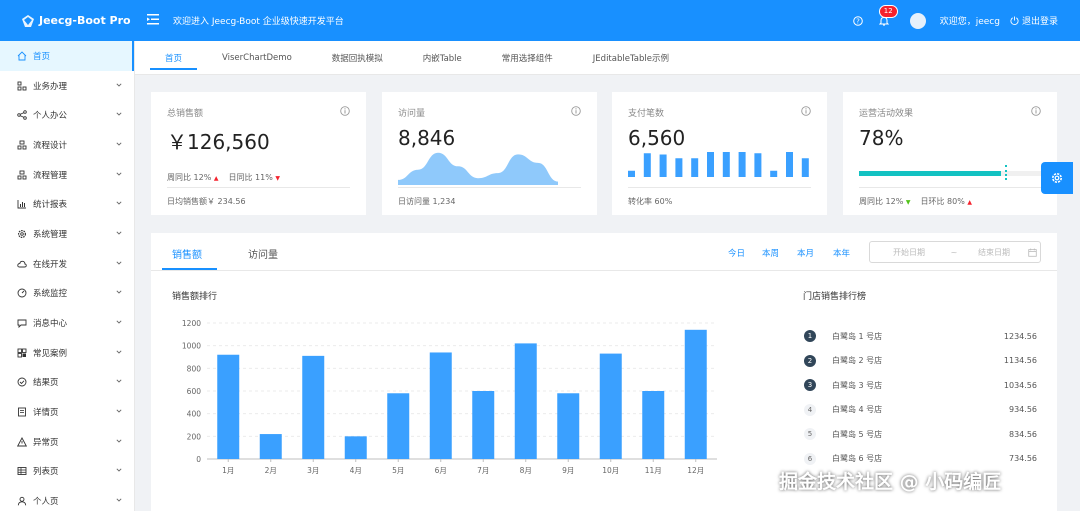 Image resolution: width=1080 pixels, height=511 pixels. Describe the element at coordinates (46, 383) in the screenshot. I see `sidebar-item-label: 结果页` at that location.